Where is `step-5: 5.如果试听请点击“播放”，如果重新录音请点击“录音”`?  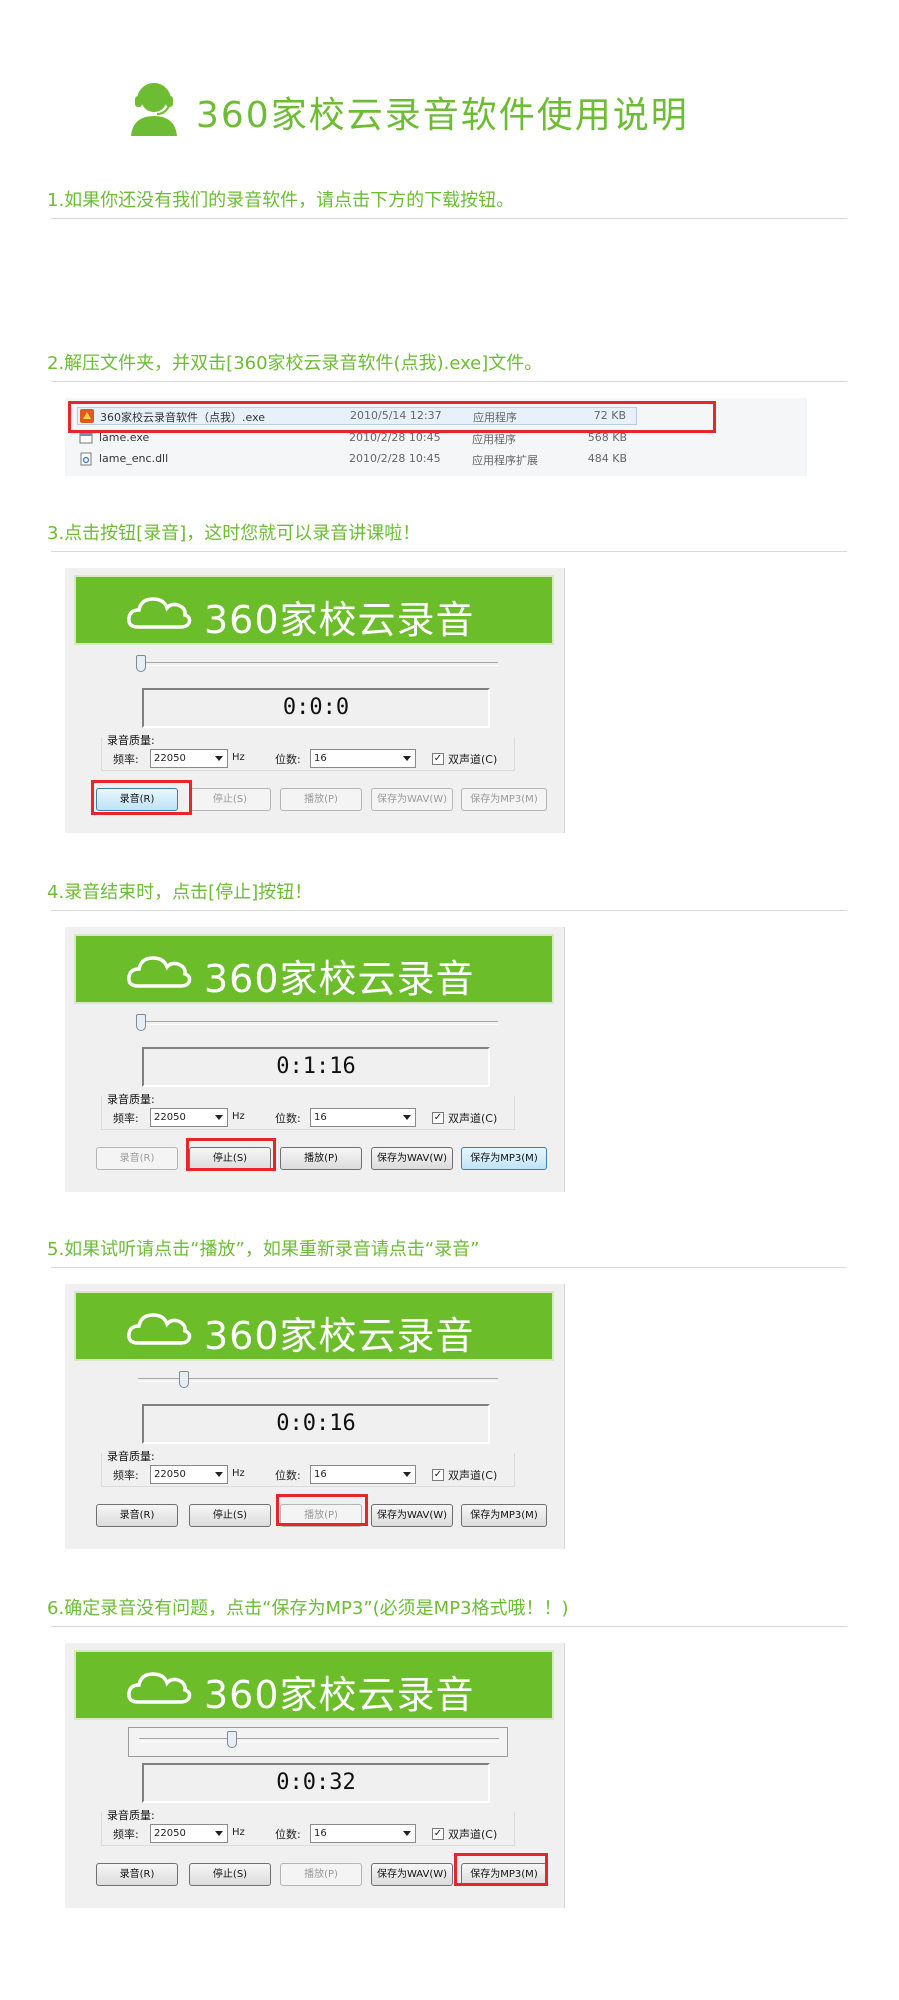 step-5: 5.如果试听请点击“播放”，如果重新录音请点击“录音” is located at coordinates (447, 1252).